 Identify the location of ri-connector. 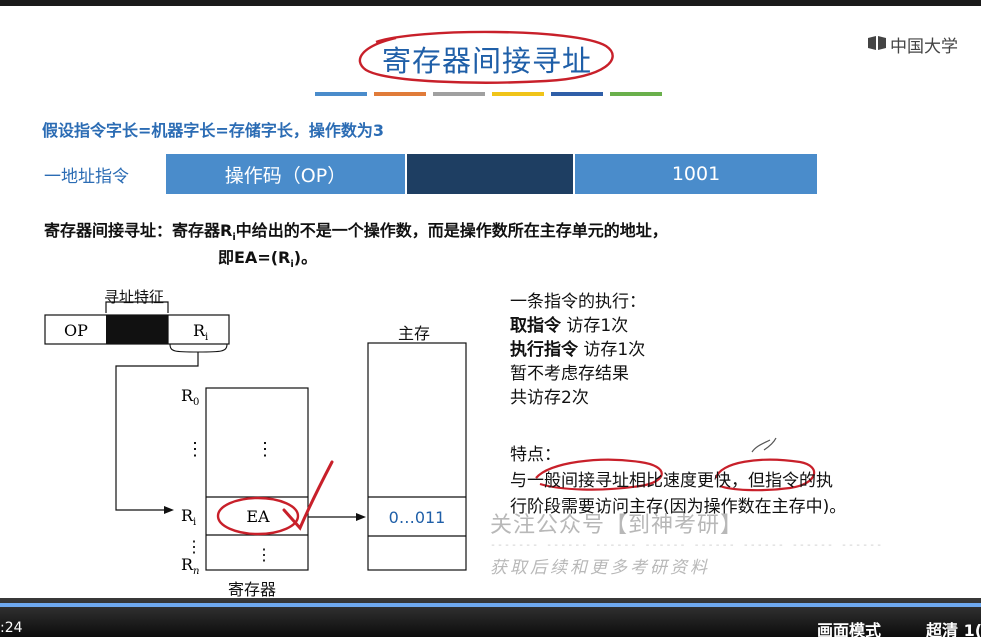
(157, 431).